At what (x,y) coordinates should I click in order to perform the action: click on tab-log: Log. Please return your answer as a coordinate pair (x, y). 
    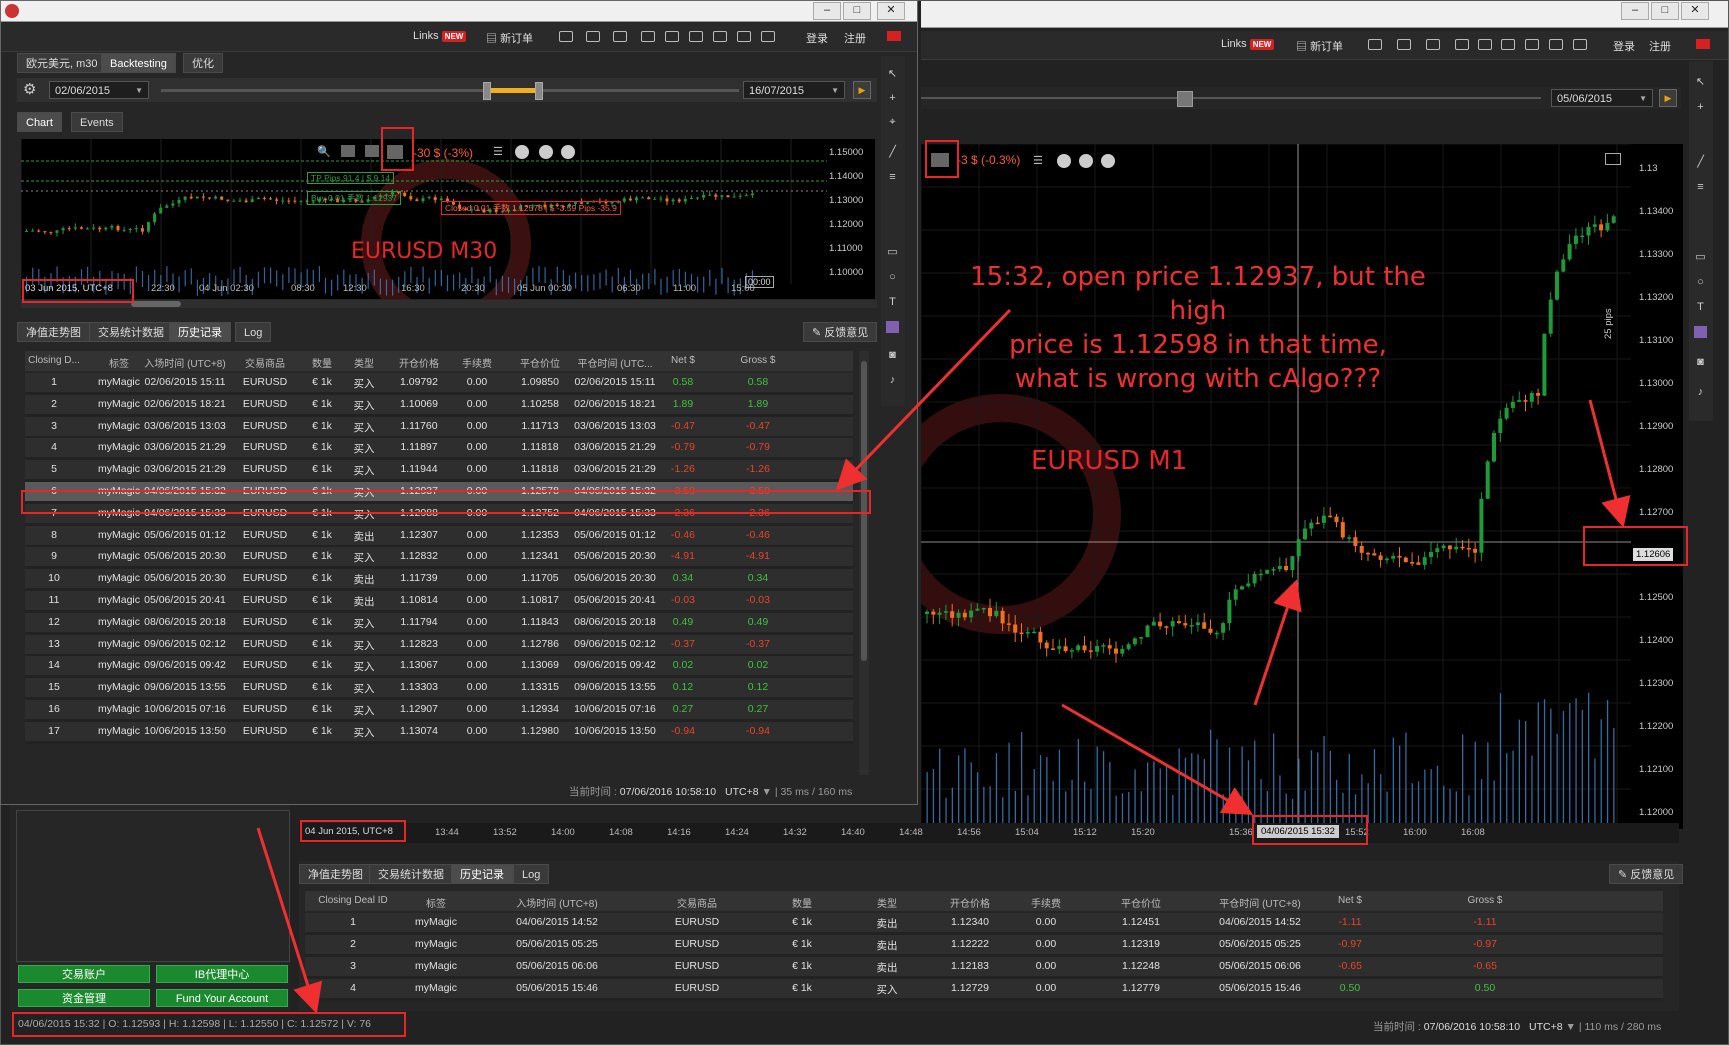
    Looking at the image, I should click on (531, 874).